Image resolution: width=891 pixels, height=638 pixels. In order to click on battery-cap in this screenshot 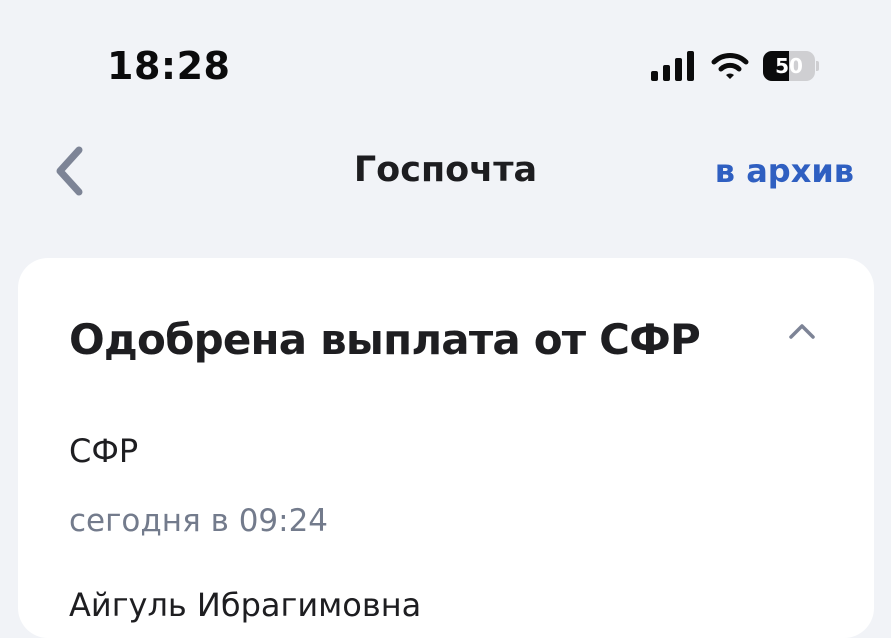, I will do `click(817, 66)`.